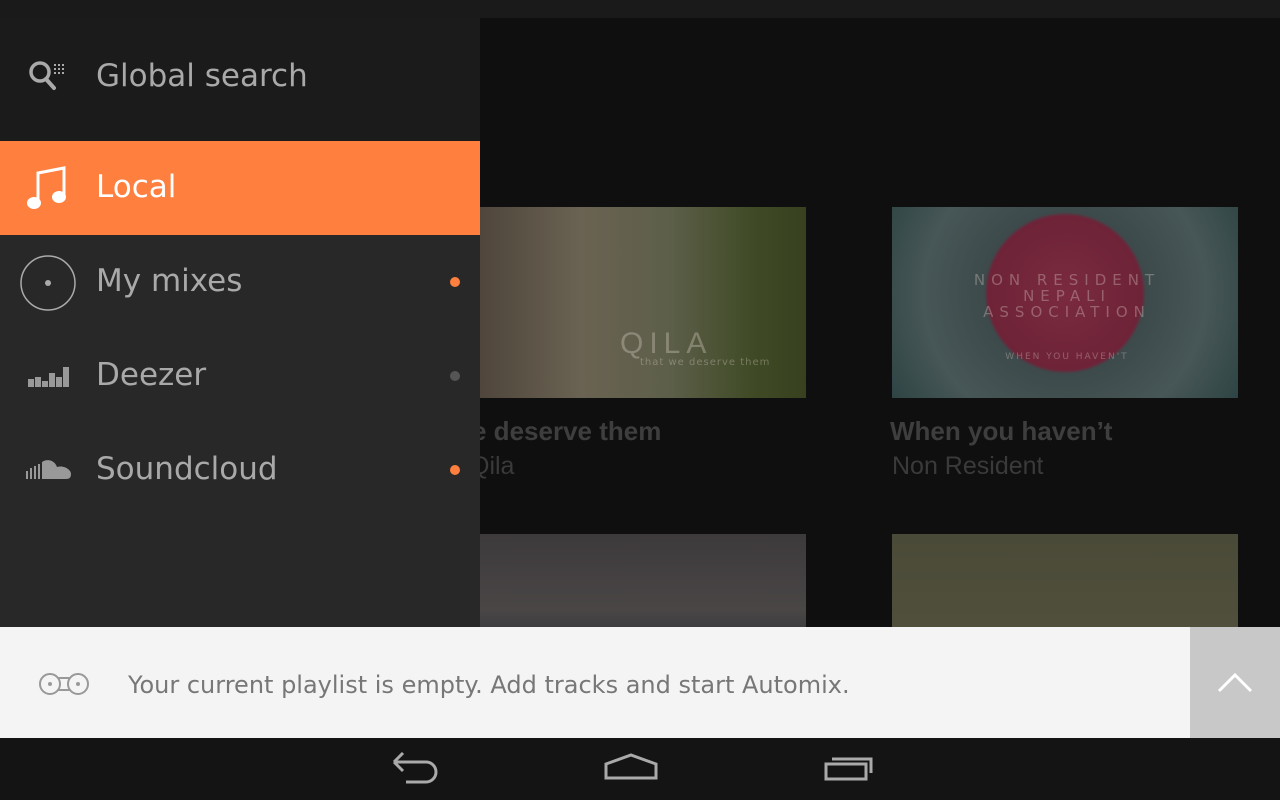 Image resolution: width=1280 pixels, height=800 pixels. I want to click on deezer-icon, so click(48, 377).